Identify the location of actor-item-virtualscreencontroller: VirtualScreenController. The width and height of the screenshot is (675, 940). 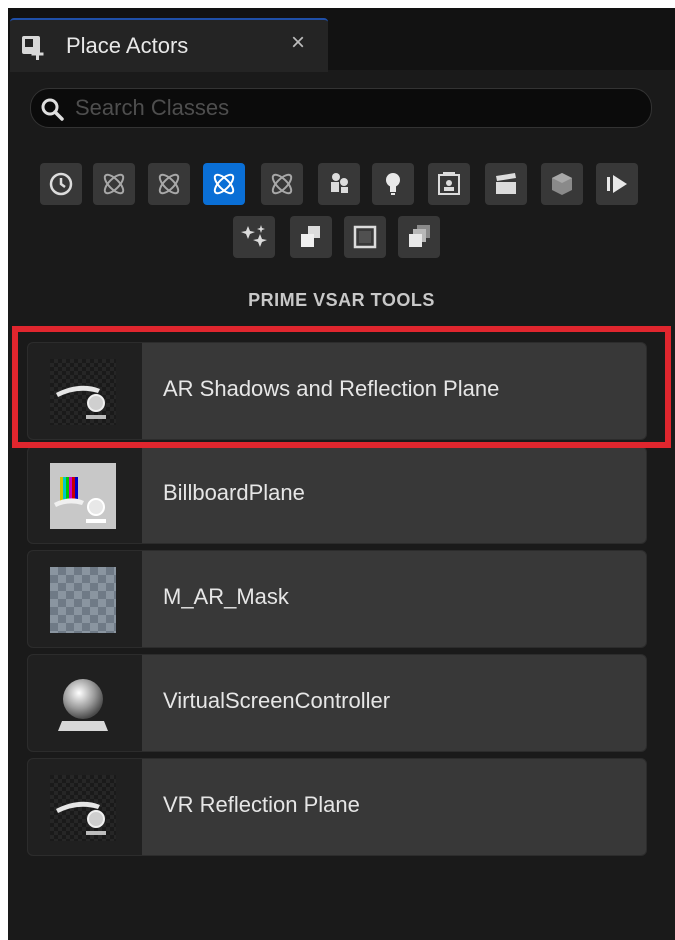
(337, 703).